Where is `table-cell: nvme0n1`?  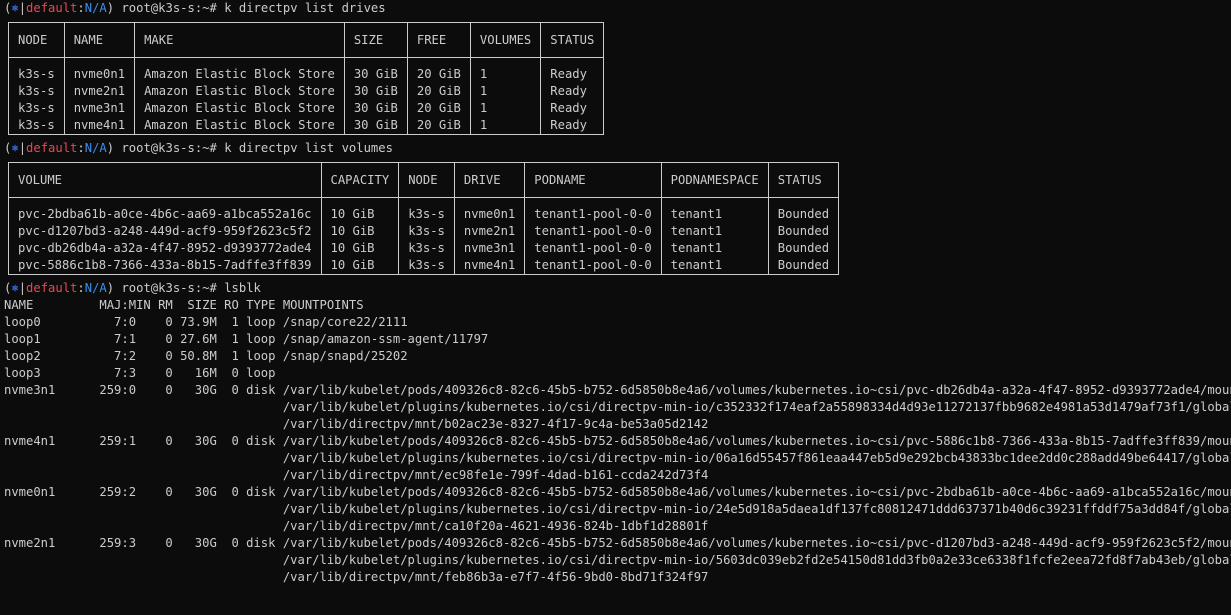 table-cell: nvme0n1 is located at coordinates (99, 74).